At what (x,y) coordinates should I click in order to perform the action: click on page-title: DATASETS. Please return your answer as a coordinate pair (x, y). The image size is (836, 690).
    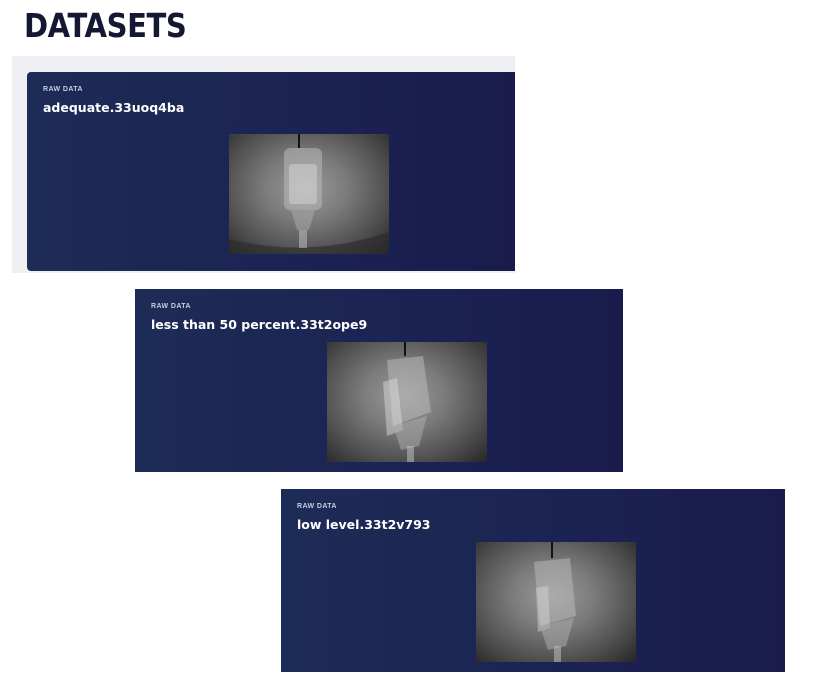
    Looking at the image, I should click on (105, 25).